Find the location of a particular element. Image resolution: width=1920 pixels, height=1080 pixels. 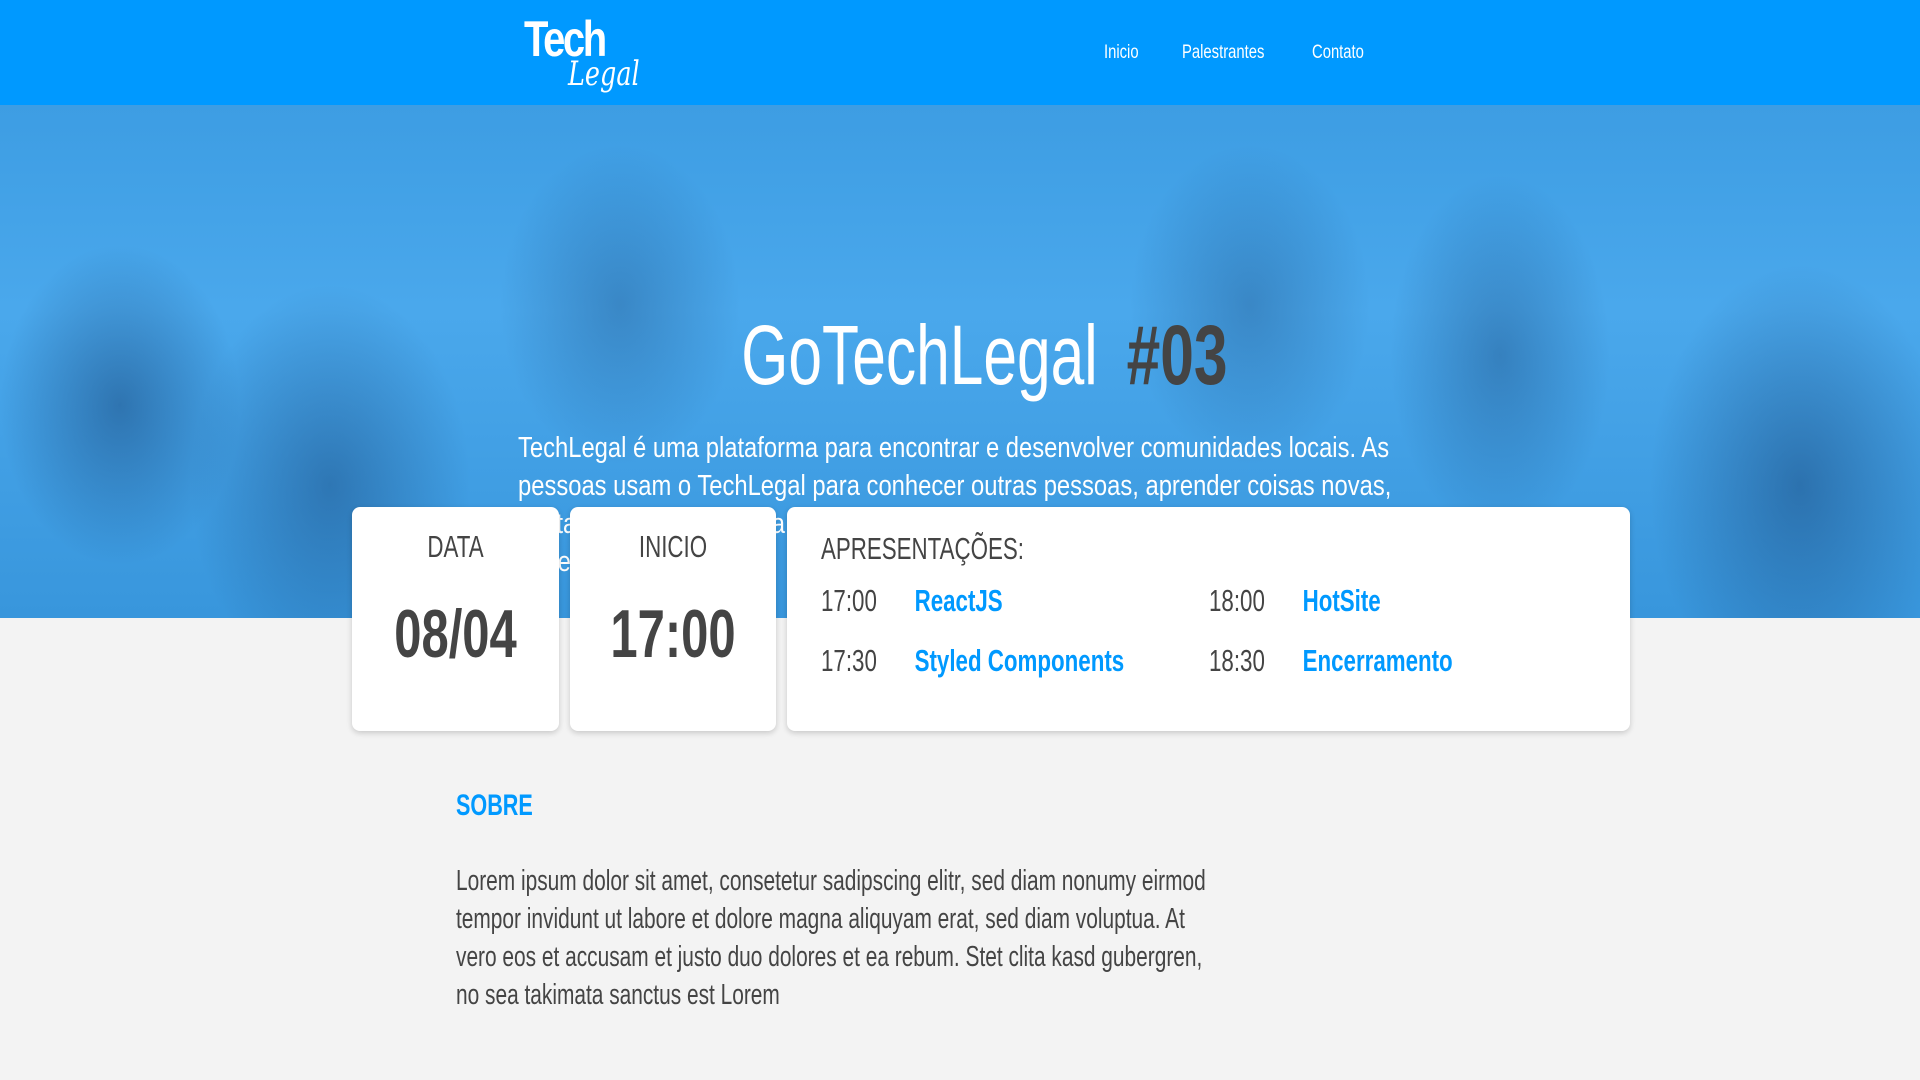

talk-title: Encerramento is located at coordinates (1378, 660).